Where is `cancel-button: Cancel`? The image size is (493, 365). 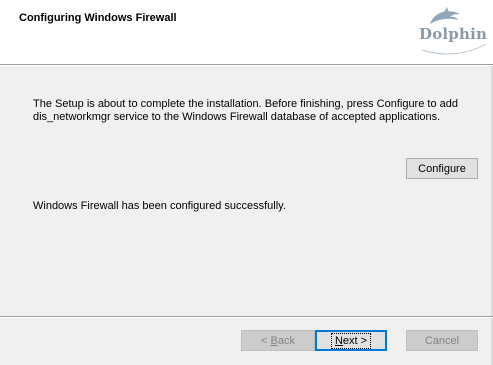 cancel-button: Cancel is located at coordinates (442, 340).